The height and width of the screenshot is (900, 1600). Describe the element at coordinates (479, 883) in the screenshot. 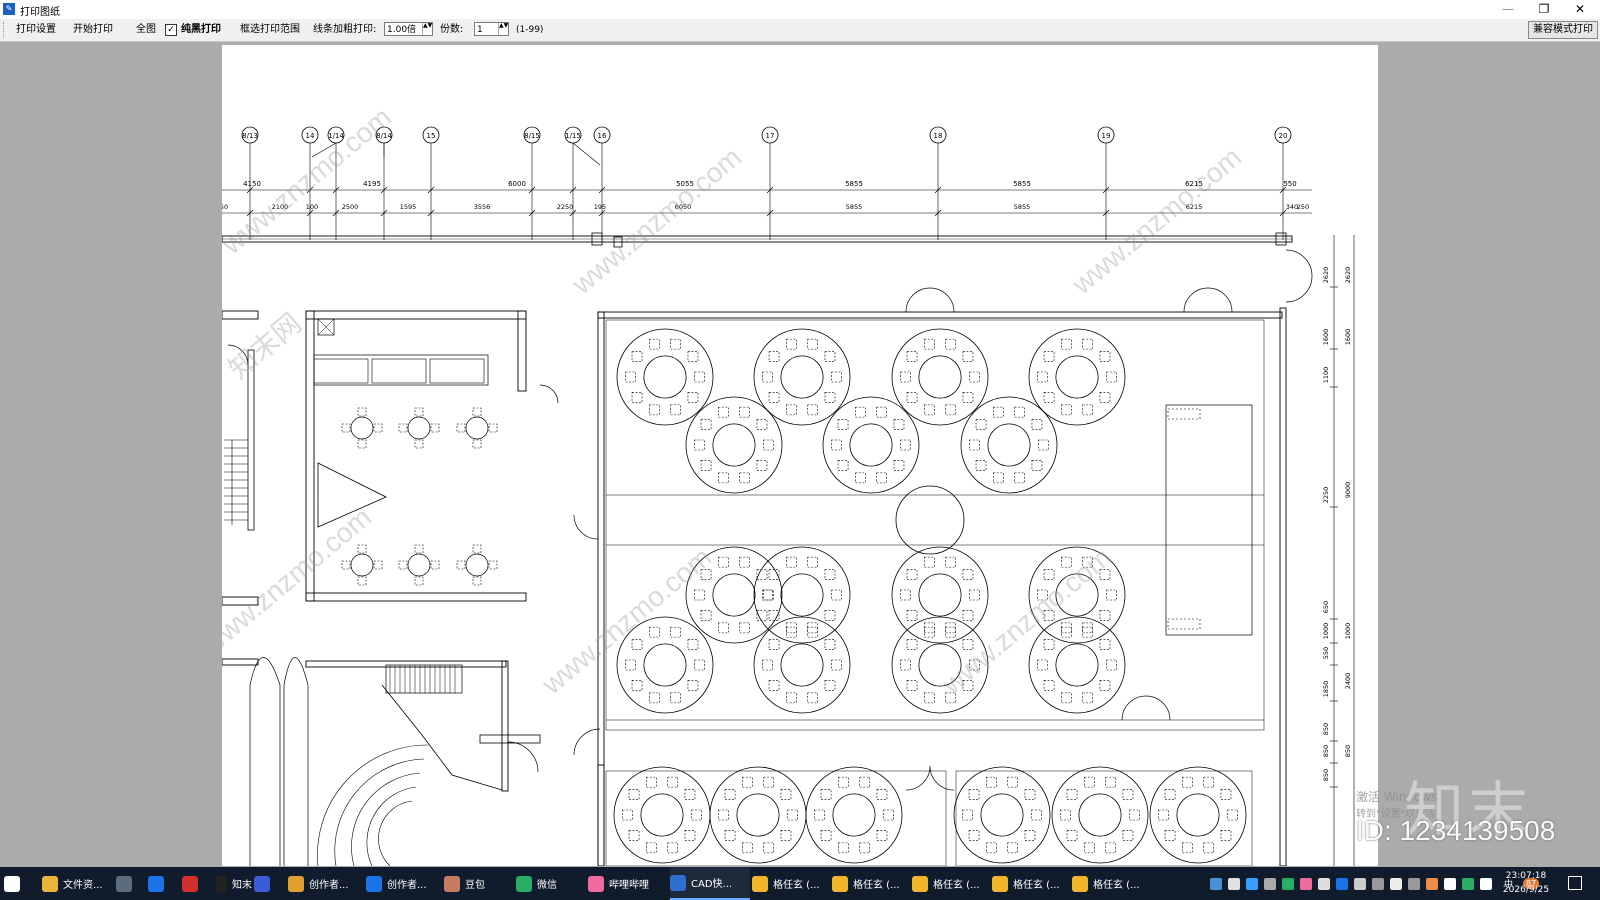

I see `taskbar-item: 豆包` at that location.